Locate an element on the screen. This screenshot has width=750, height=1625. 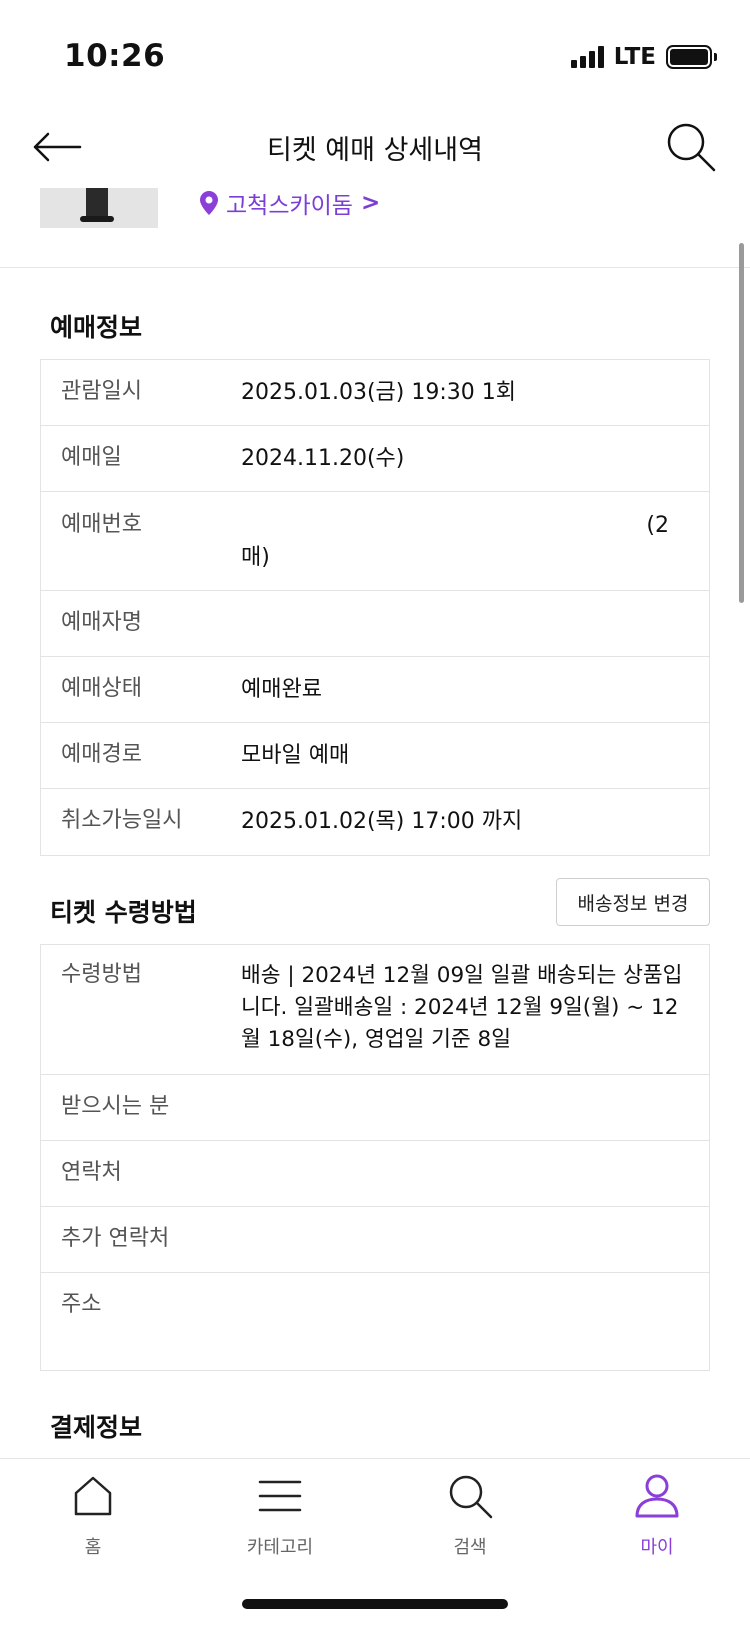
table-row: 주소 is located at coordinates (375, 1321).